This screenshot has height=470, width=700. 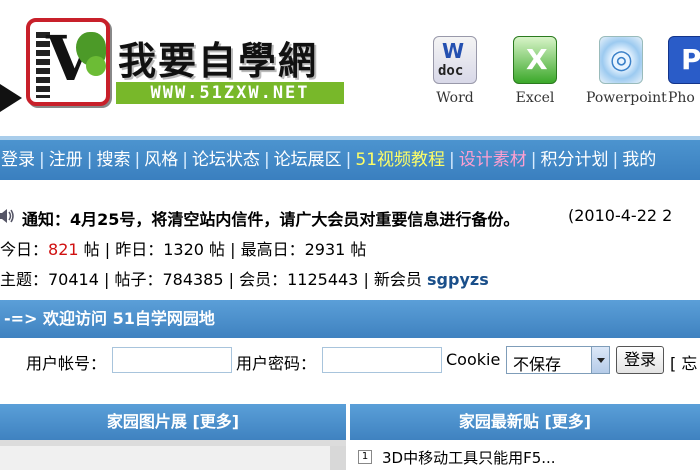 What do you see at coordinates (365, 457) in the screenshot?
I see `post-index-badge: 1` at bounding box center [365, 457].